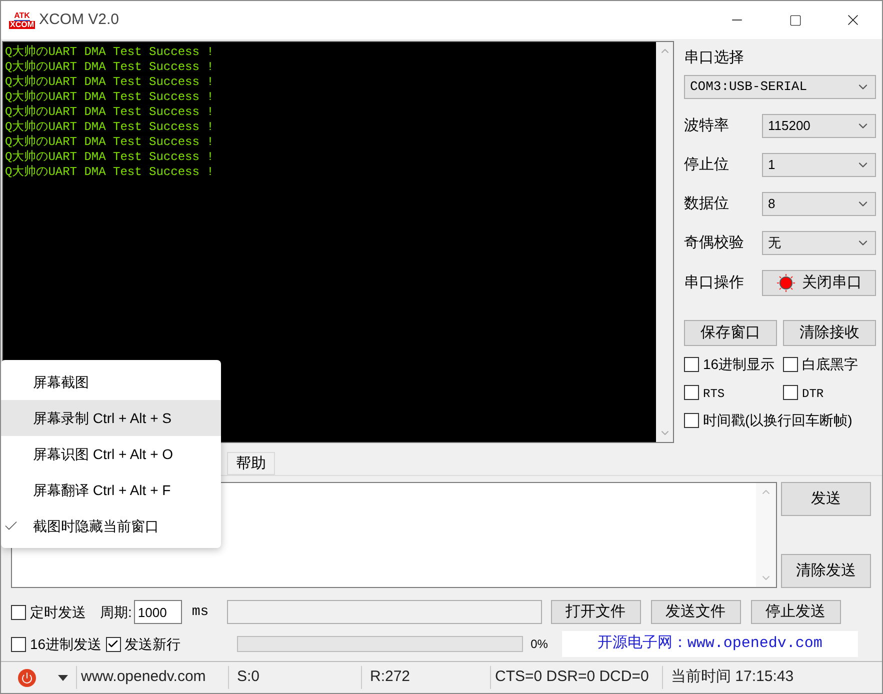 This screenshot has width=883, height=694. What do you see at coordinates (826, 499) in the screenshot?
I see `send-button: 发送` at bounding box center [826, 499].